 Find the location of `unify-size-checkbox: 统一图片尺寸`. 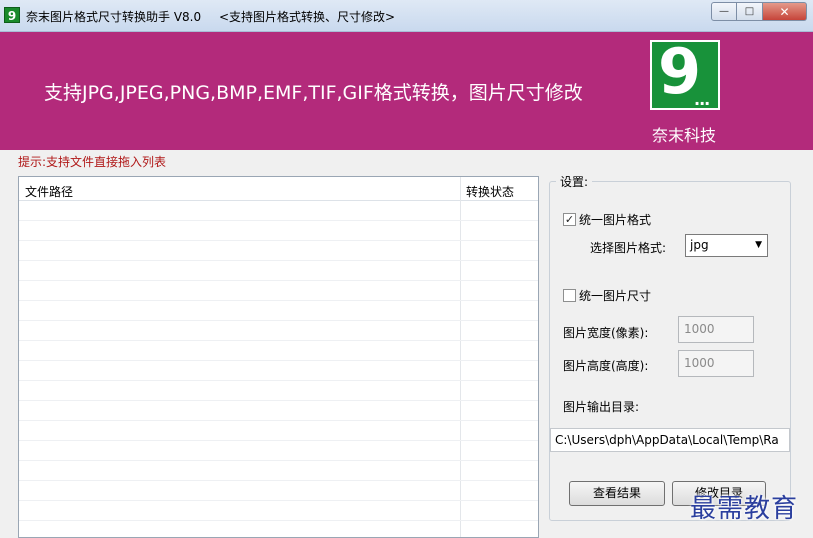

unify-size-checkbox: 统一图片尺寸 is located at coordinates (607, 295).